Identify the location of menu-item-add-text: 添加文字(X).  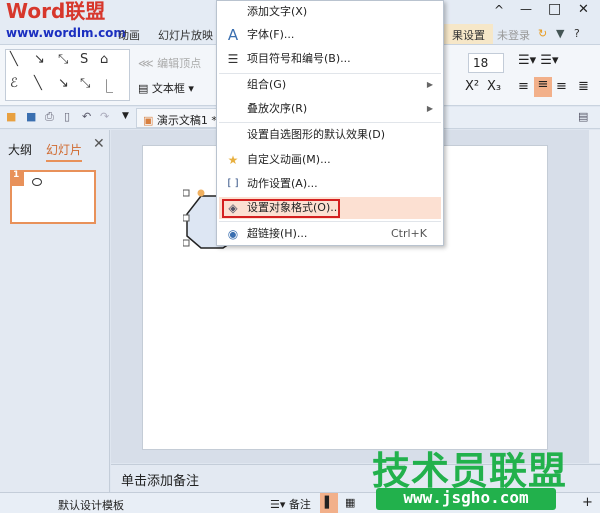
(330, 12).